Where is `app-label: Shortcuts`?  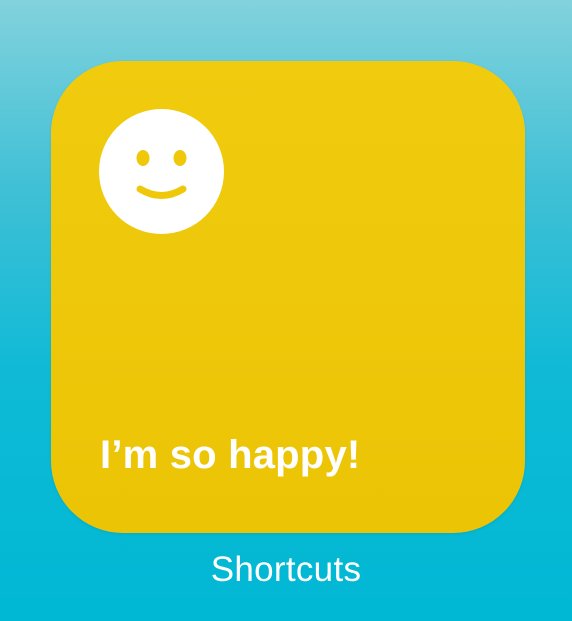
app-label: Shortcuts is located at coordinates (286, 569).